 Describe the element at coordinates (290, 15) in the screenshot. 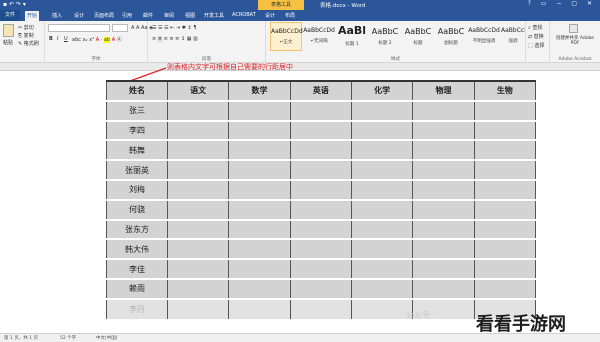

I see `tab-table-layout: 布局` at that location.